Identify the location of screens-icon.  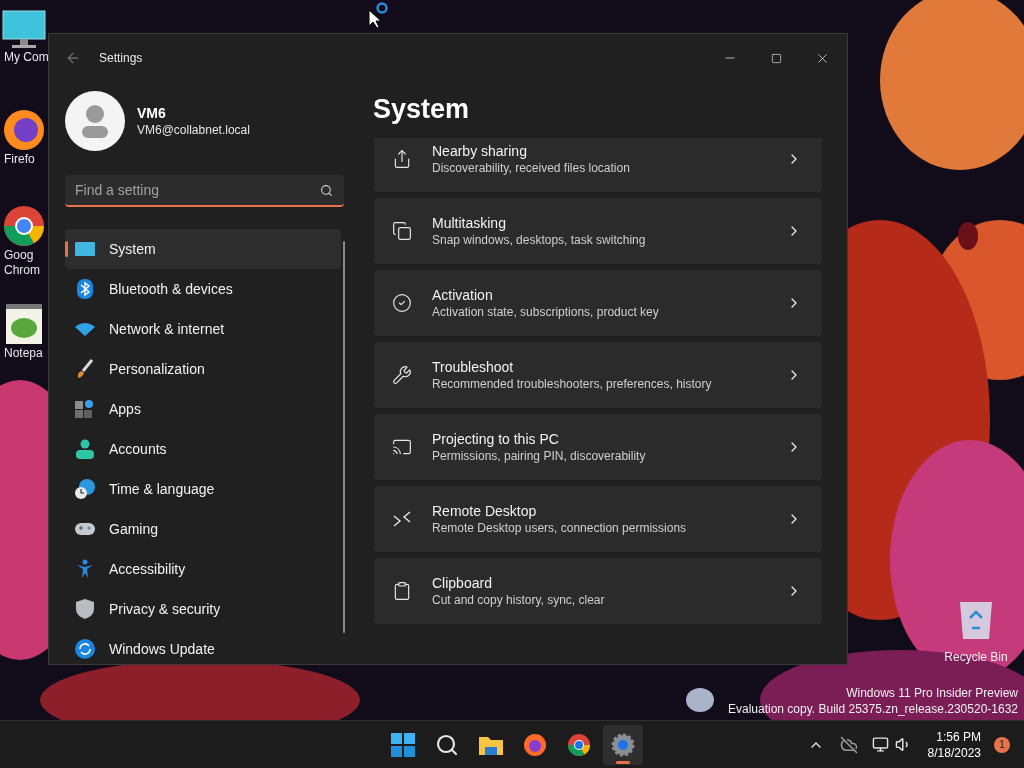
(402, 447).